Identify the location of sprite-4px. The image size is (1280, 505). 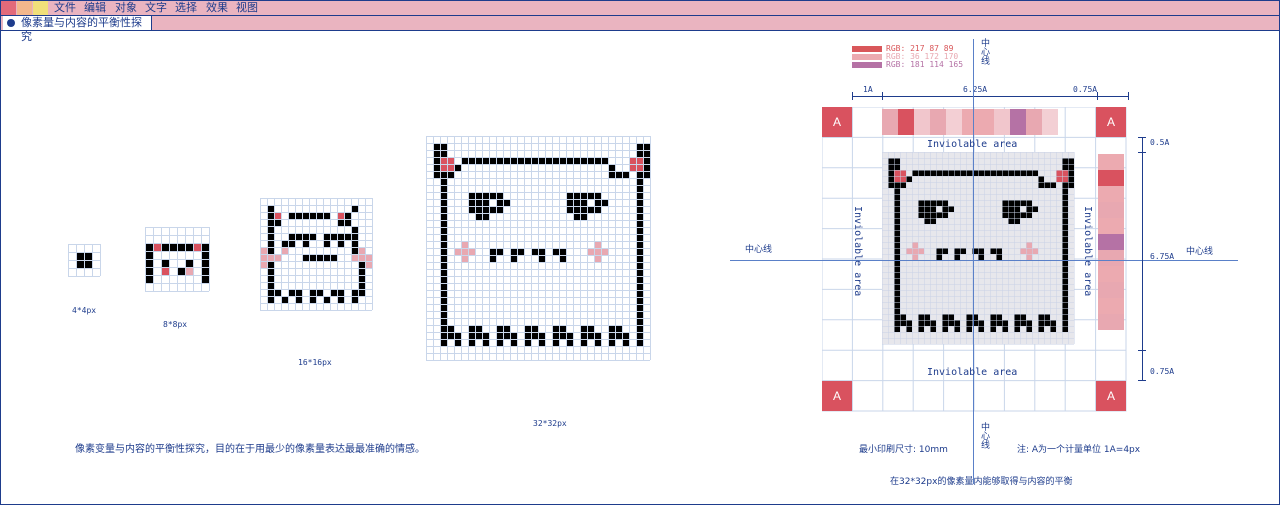
(84, 260).